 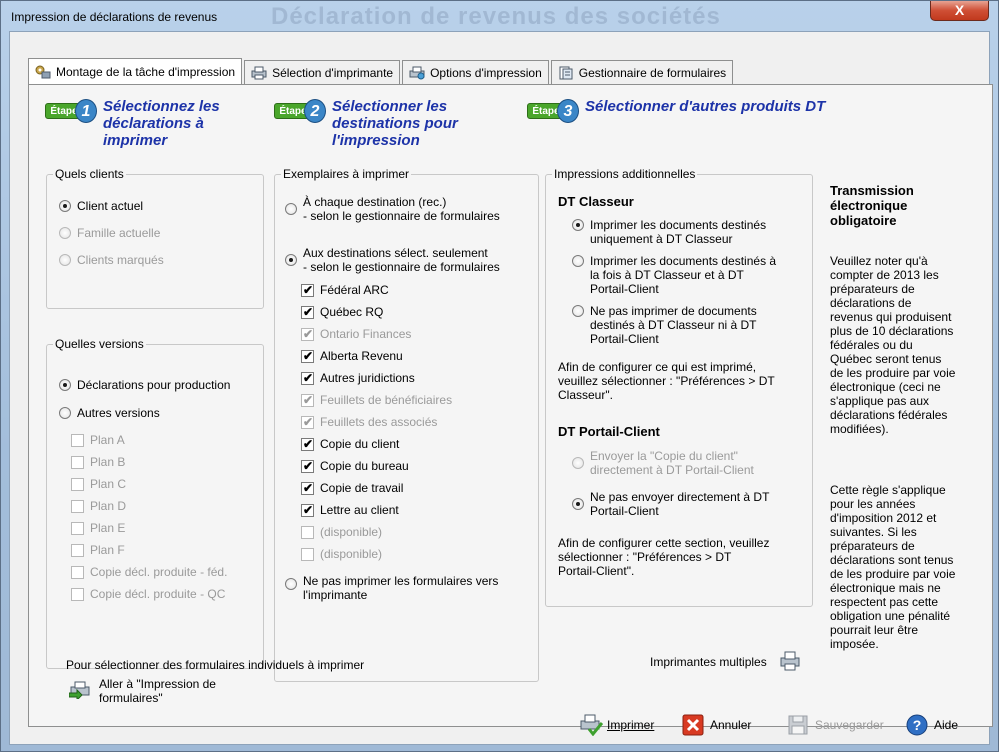 I want to click on multiple-printers-button: Imprimantes multiples, so click(x=725, y=661).